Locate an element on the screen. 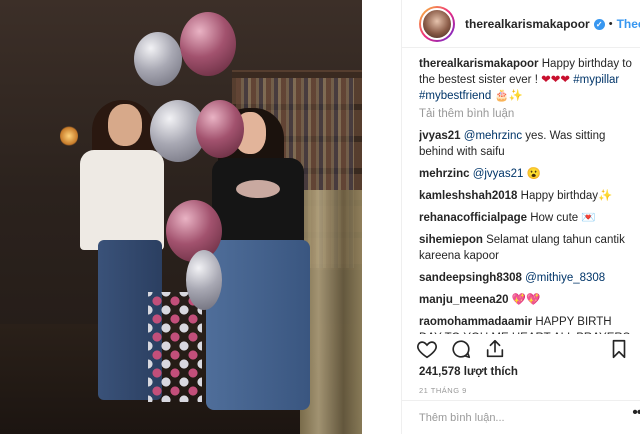 The image size is (640, 434). comment: sandeepsingh8308 @mithiye_8308 is located at coordinates (526, 278).